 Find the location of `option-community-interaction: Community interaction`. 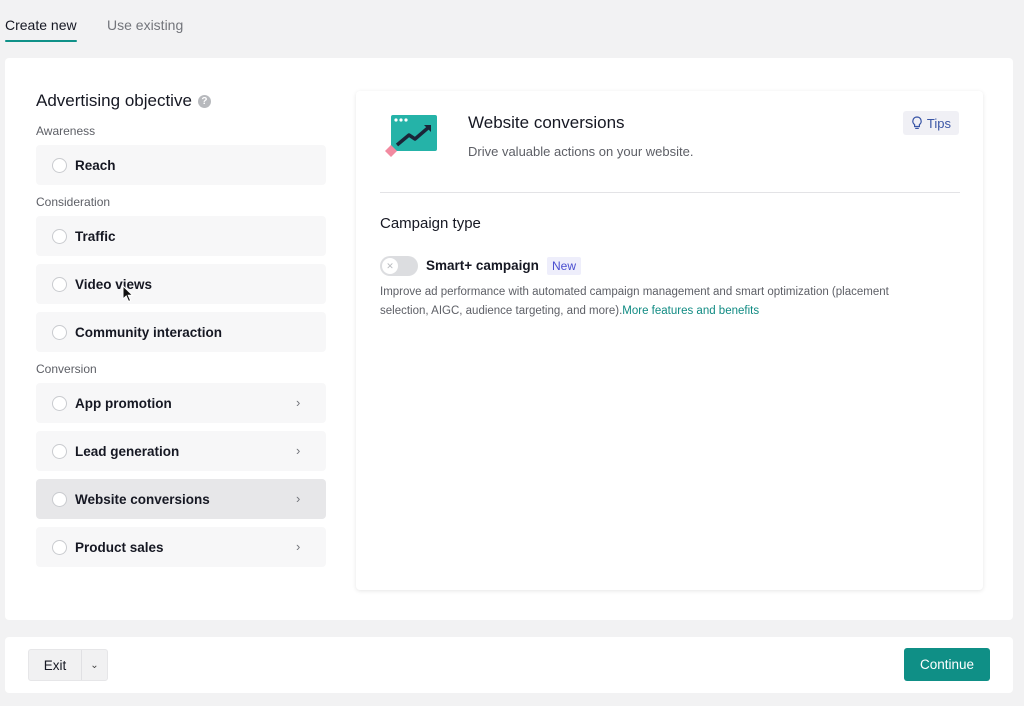

option-community-interaction: Community interaction is located at coordinates (181, 332).